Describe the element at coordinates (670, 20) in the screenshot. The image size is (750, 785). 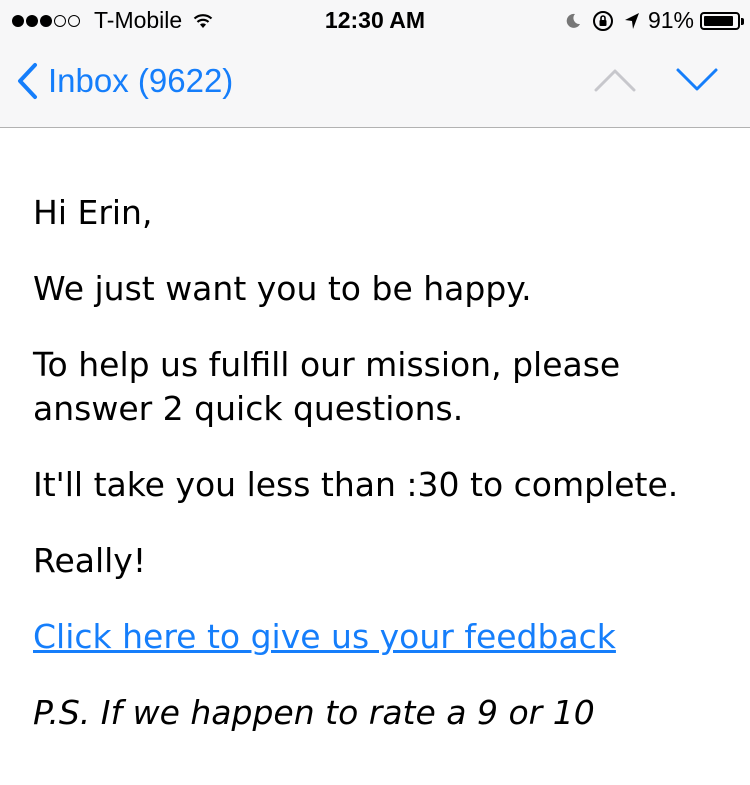
I see `battery-percent: 91%` at that location.